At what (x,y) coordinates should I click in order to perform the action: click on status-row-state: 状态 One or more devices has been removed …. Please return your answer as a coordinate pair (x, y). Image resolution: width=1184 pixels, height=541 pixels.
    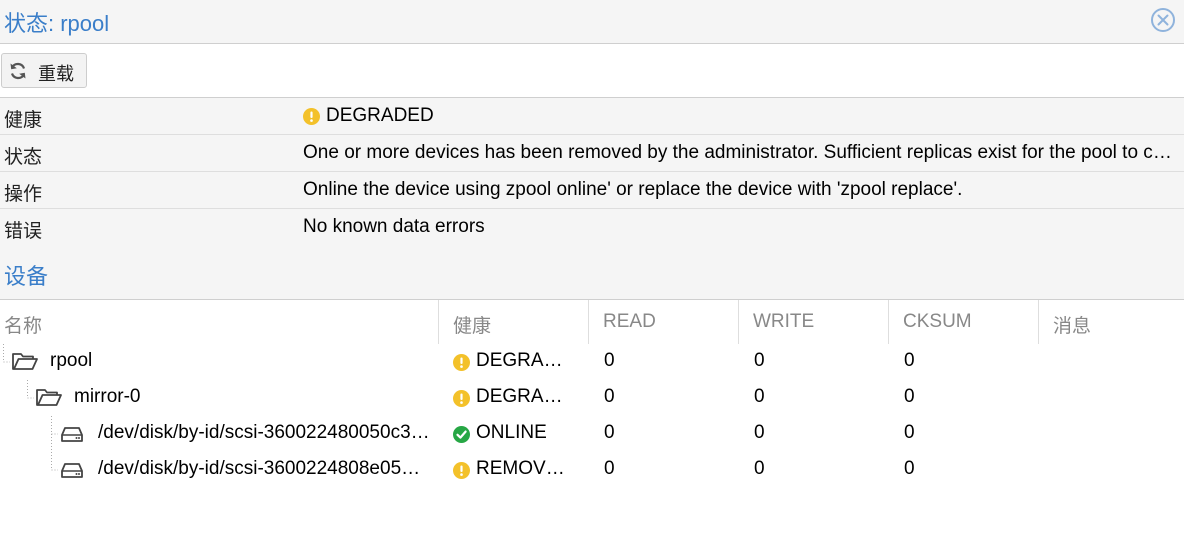
    Looking at the image, I should click on (592, 153).